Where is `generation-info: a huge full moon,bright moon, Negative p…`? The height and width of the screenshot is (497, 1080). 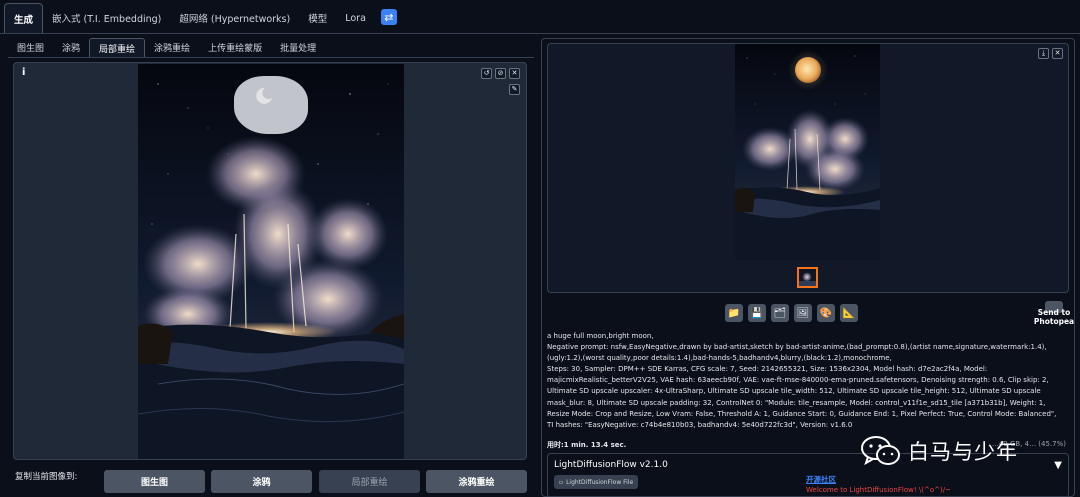
generation-info: a huge full moon,bright moon, Negative p… is located at coordinates (804, 381).